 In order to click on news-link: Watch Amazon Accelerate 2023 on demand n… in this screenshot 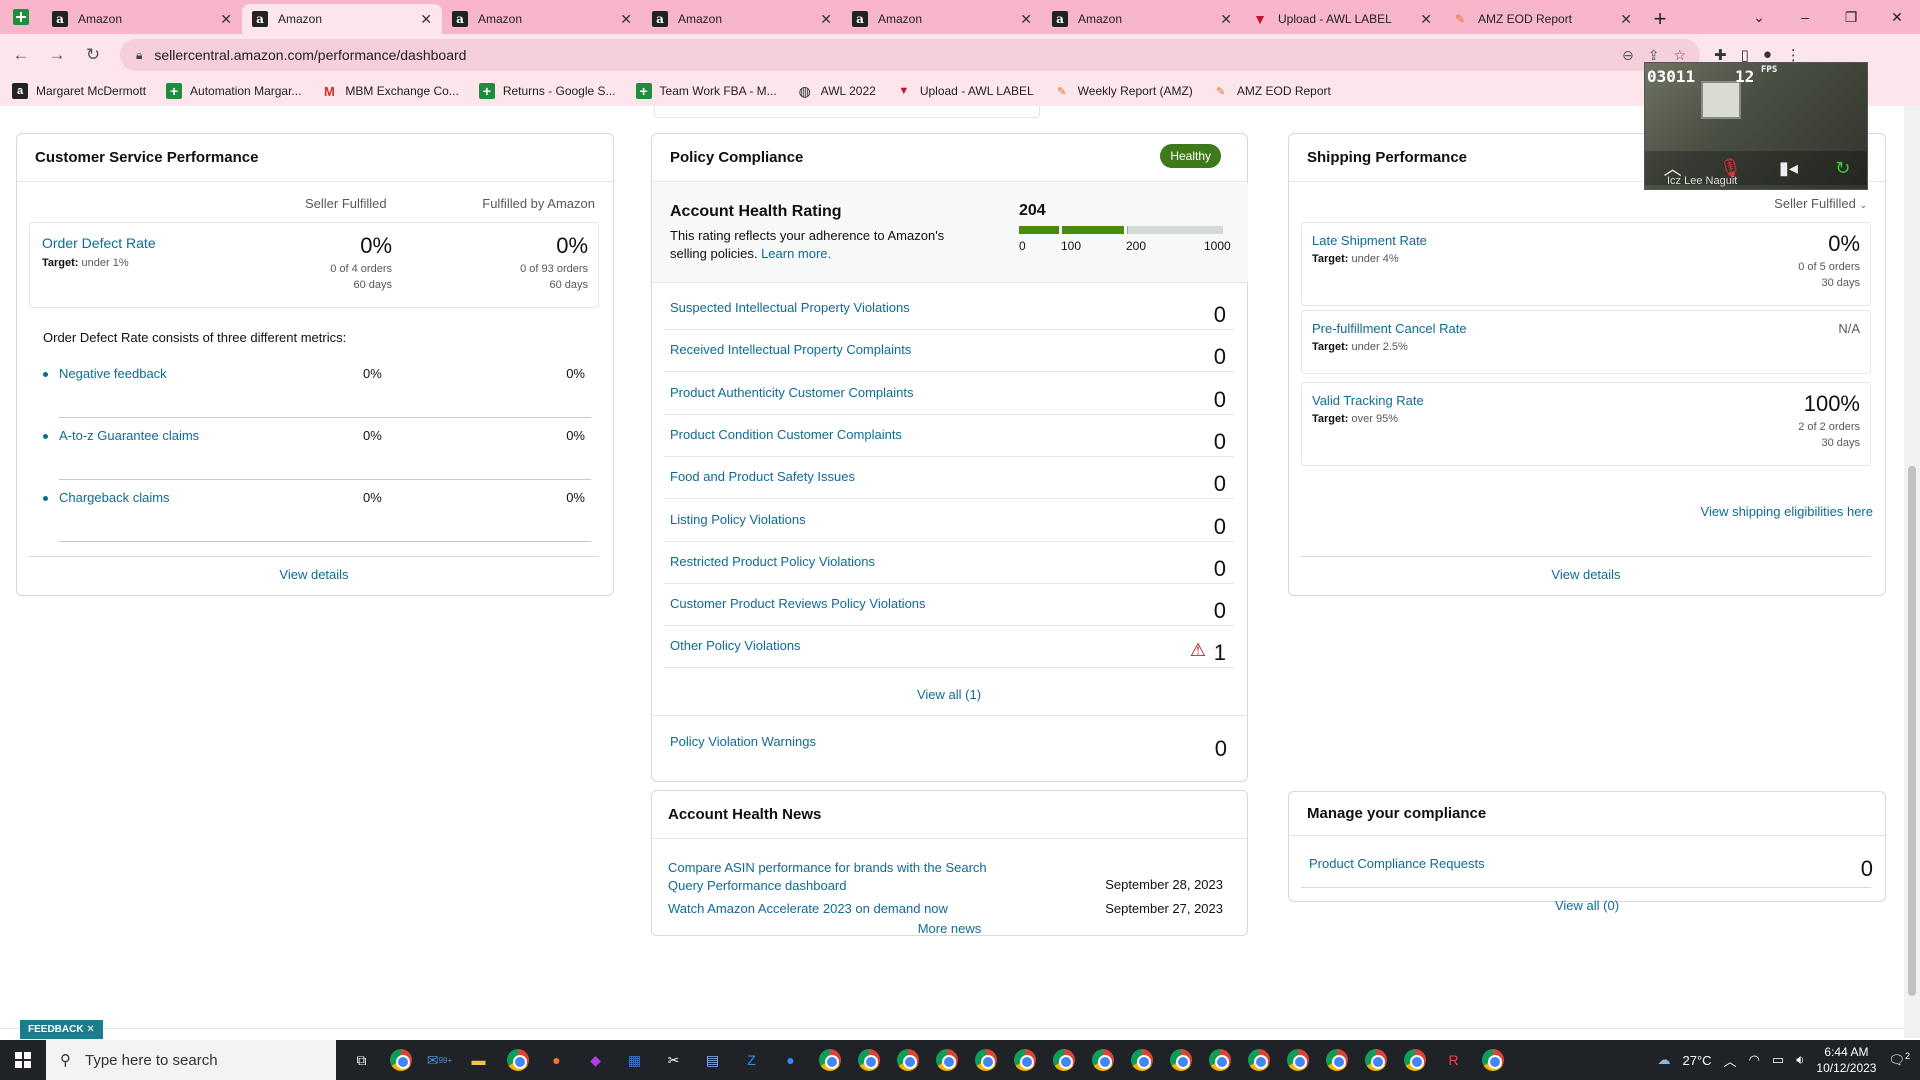, I will do `click(808, 908)`.